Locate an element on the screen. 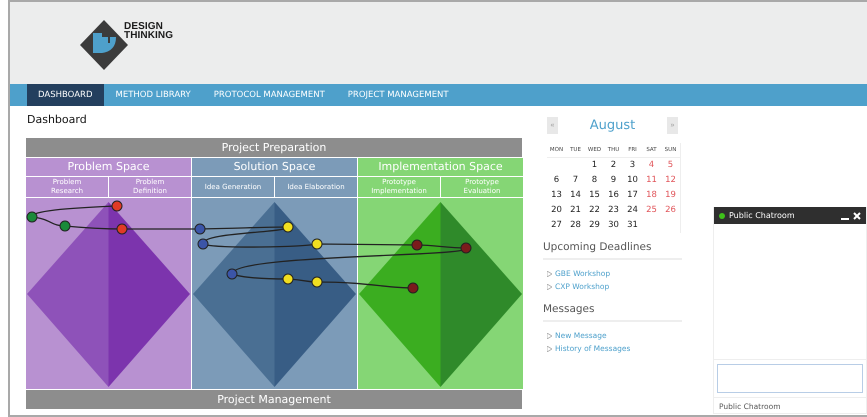 This screenshot has width=867, height=417. calendar-day: 18 is located at coordinates (651, 195).